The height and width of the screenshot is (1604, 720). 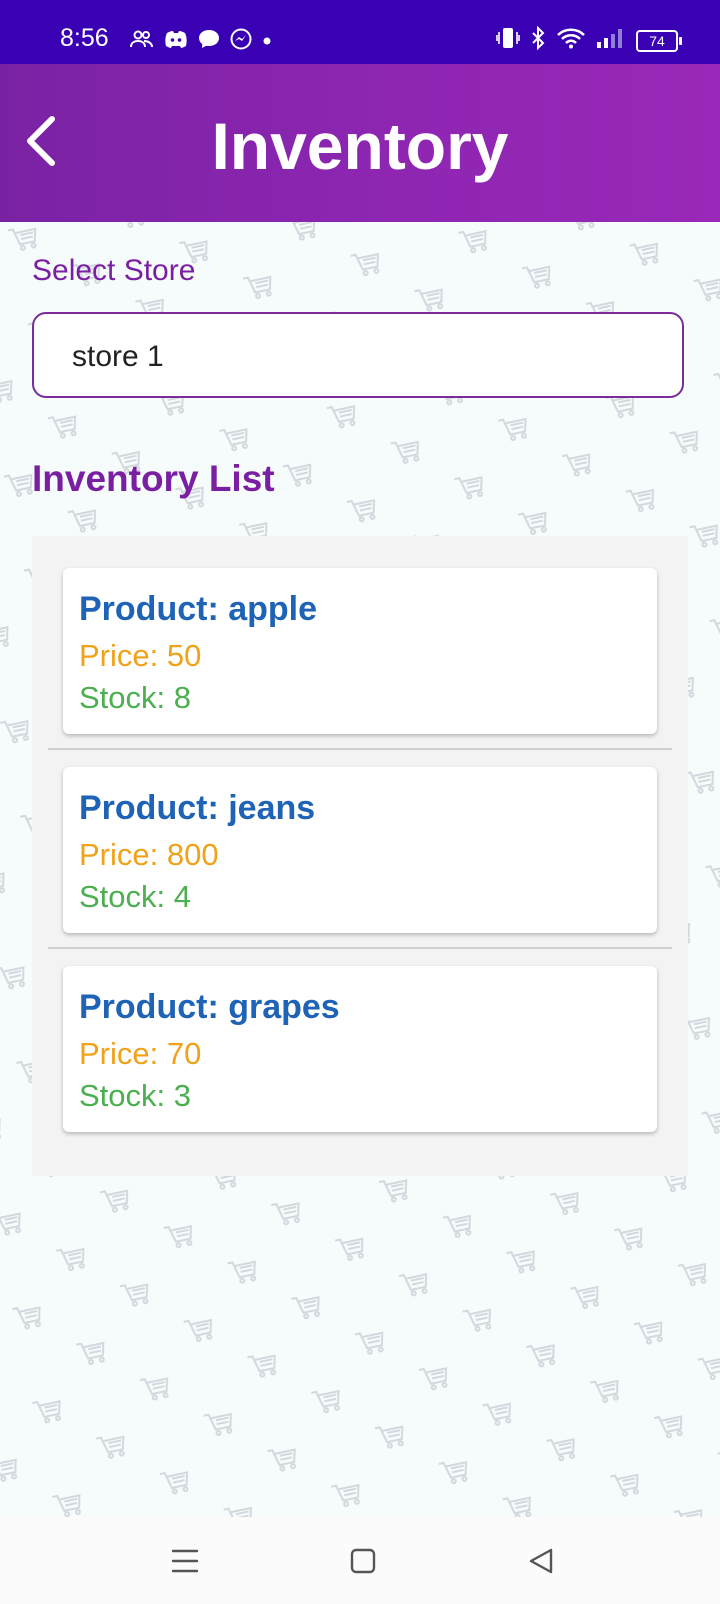 I want to click on discord-icon, so click(x=176, y=41).